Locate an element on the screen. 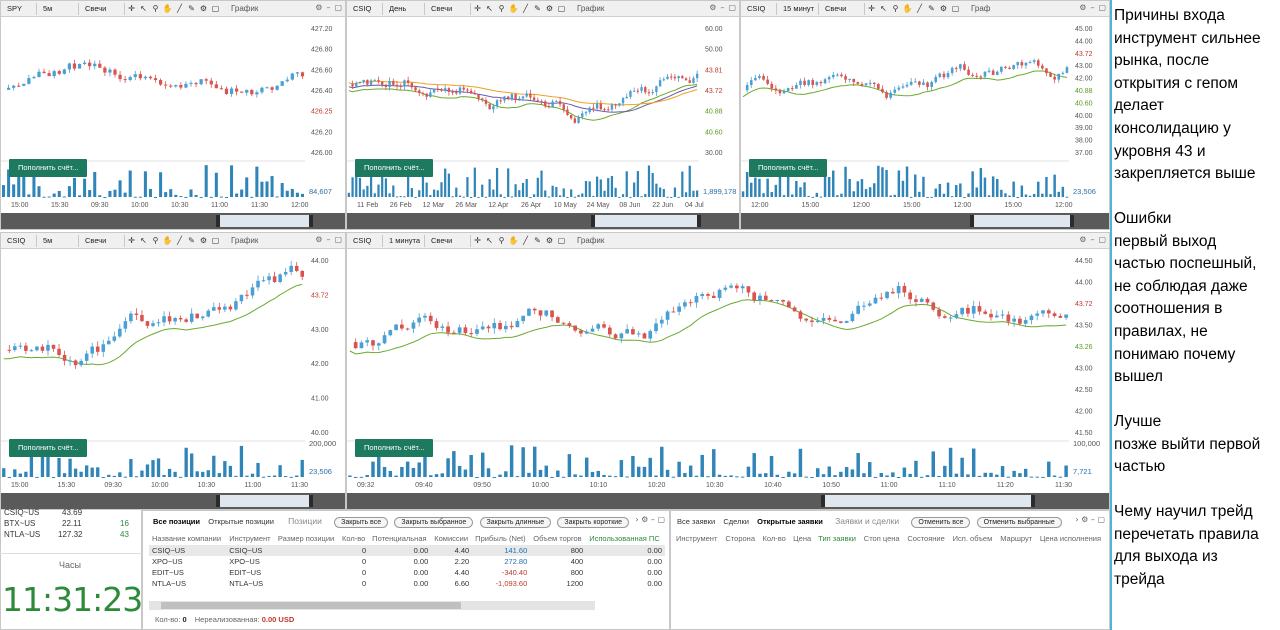  col-header: Прибыль (Net) is located at coordinates (501, 538).